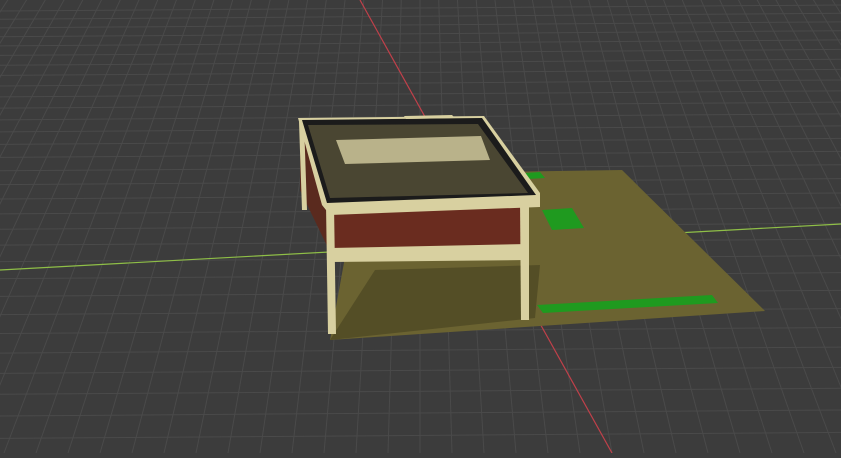 This screenshot has height=458, width=841. I want to click on building-roof-box, so click(413, 150).